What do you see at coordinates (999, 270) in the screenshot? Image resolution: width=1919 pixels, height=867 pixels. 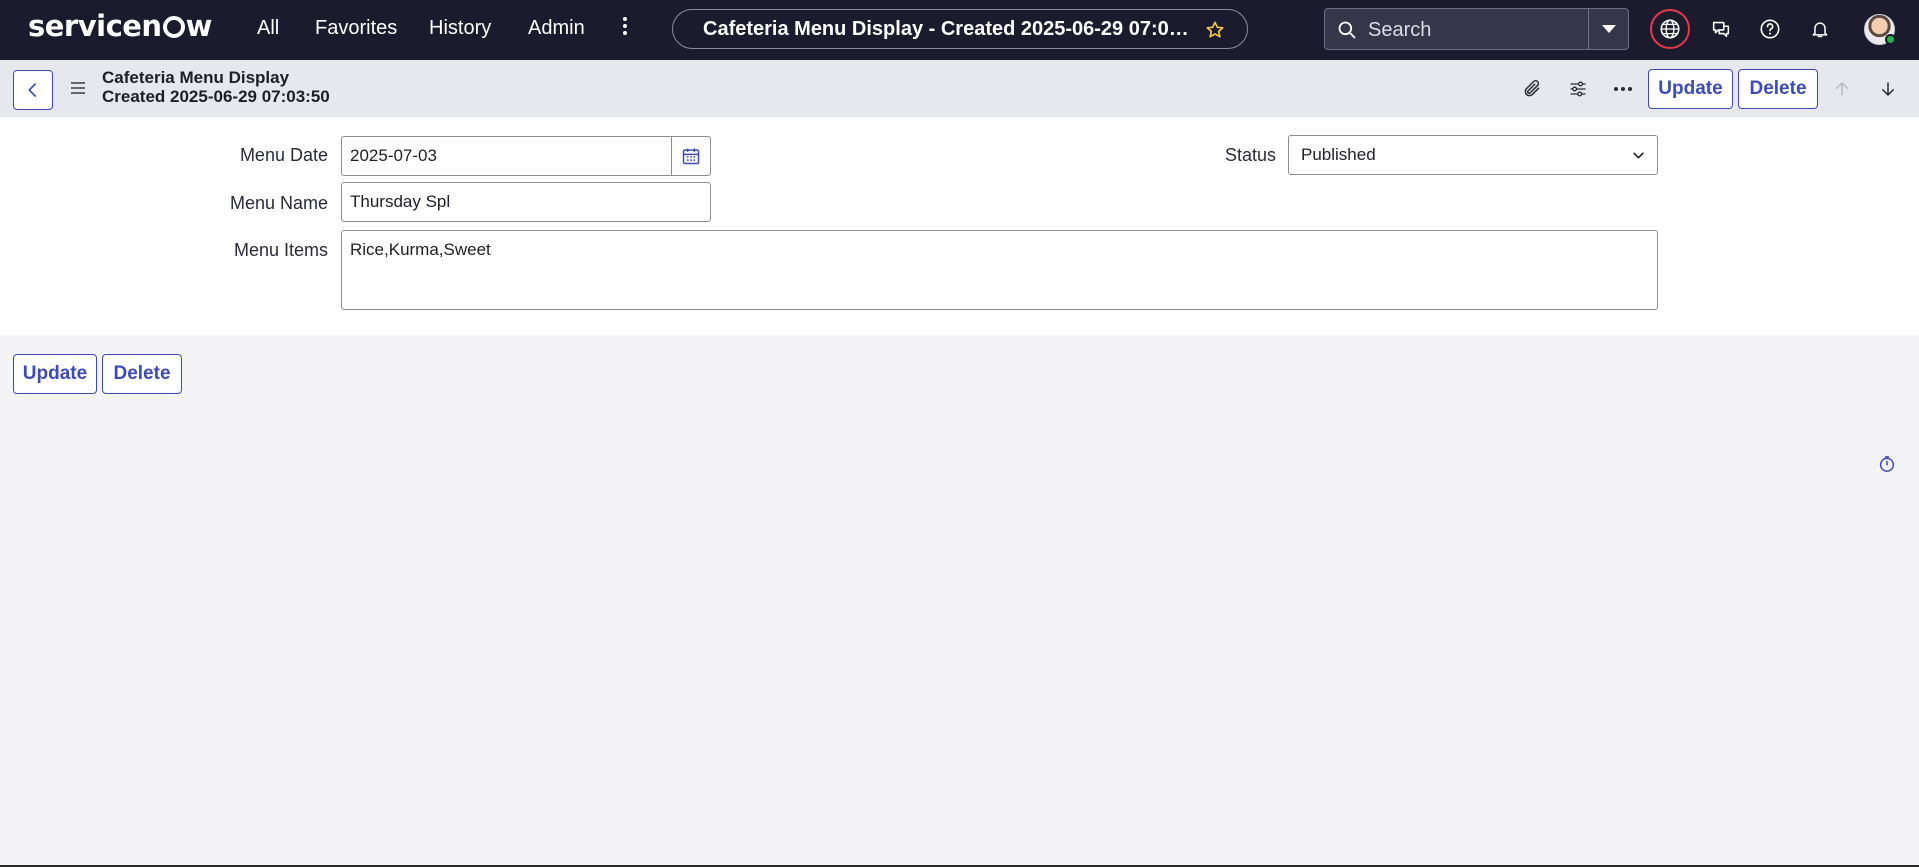 I see `menu-items-textarea: Rice,Kurma,Sweet` at bounding box center [999, 270].